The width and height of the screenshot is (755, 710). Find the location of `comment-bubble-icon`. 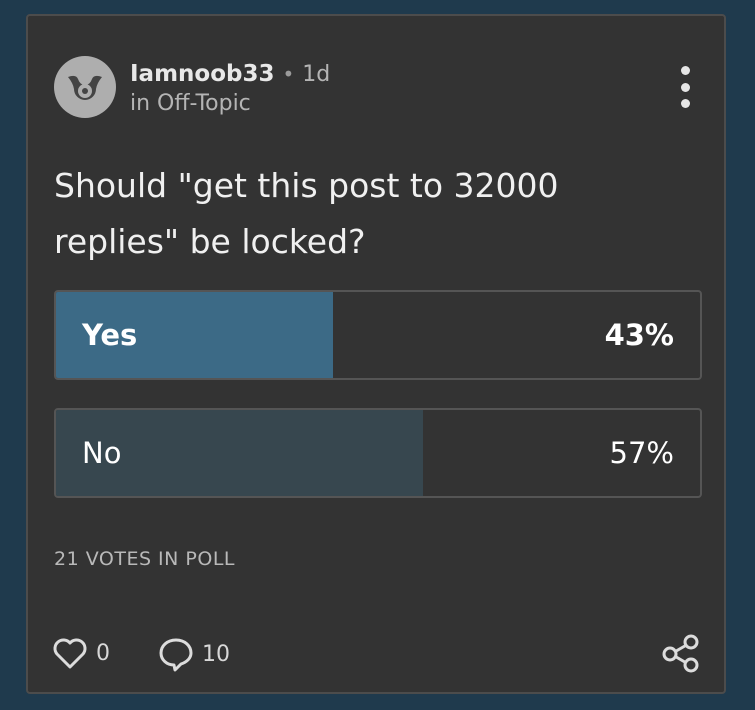

comment-bubble-icon is located at coordinates (176, 655).